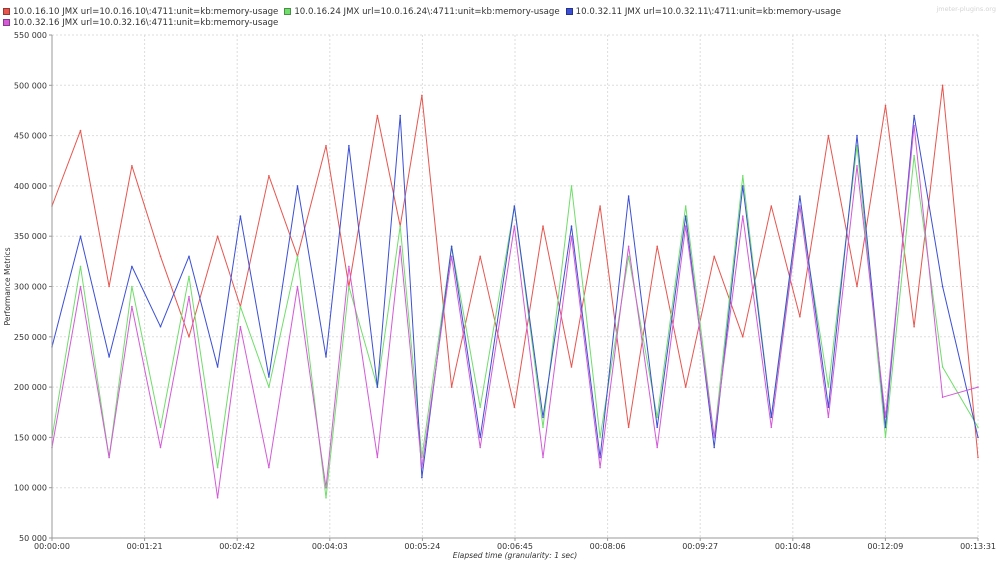  I want to click on y-tick-label: 400 000, so click(30, 186).